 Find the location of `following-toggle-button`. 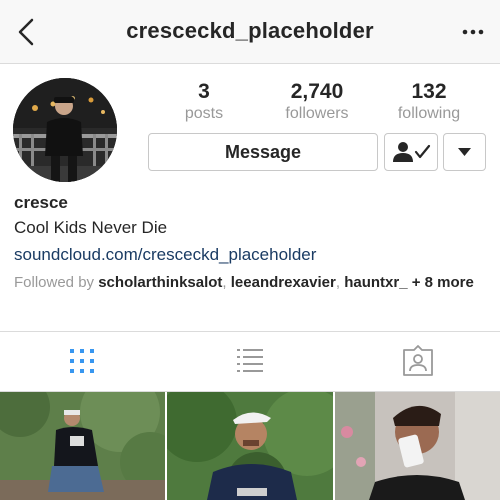

following-toggle-button is located at coordinates (411, 152).